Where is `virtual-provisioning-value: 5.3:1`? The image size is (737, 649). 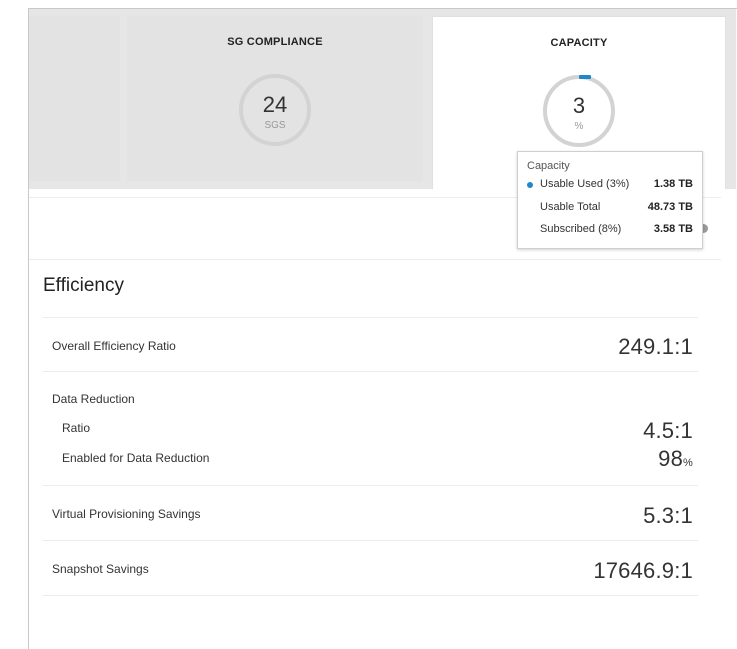
virtual-provisioning-value: 5.3:1 is located at coordinates (668, 515).